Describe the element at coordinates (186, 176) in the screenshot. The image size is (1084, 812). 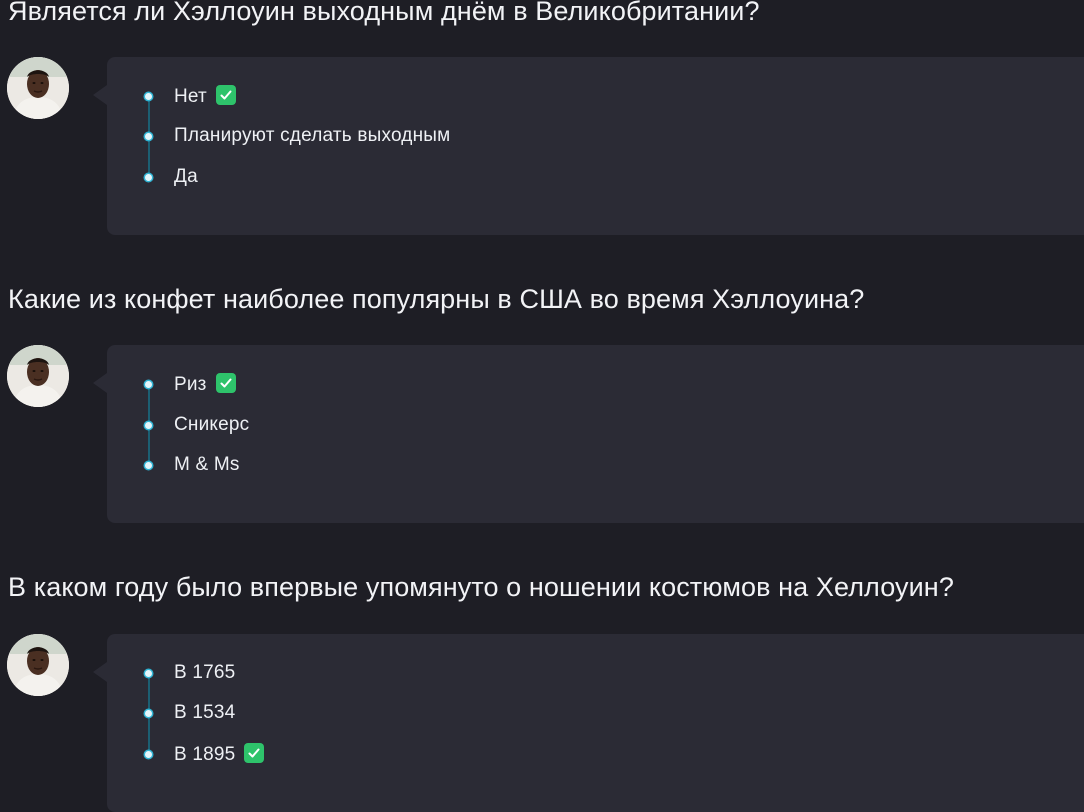
I see `answer-label: Да` at that location.